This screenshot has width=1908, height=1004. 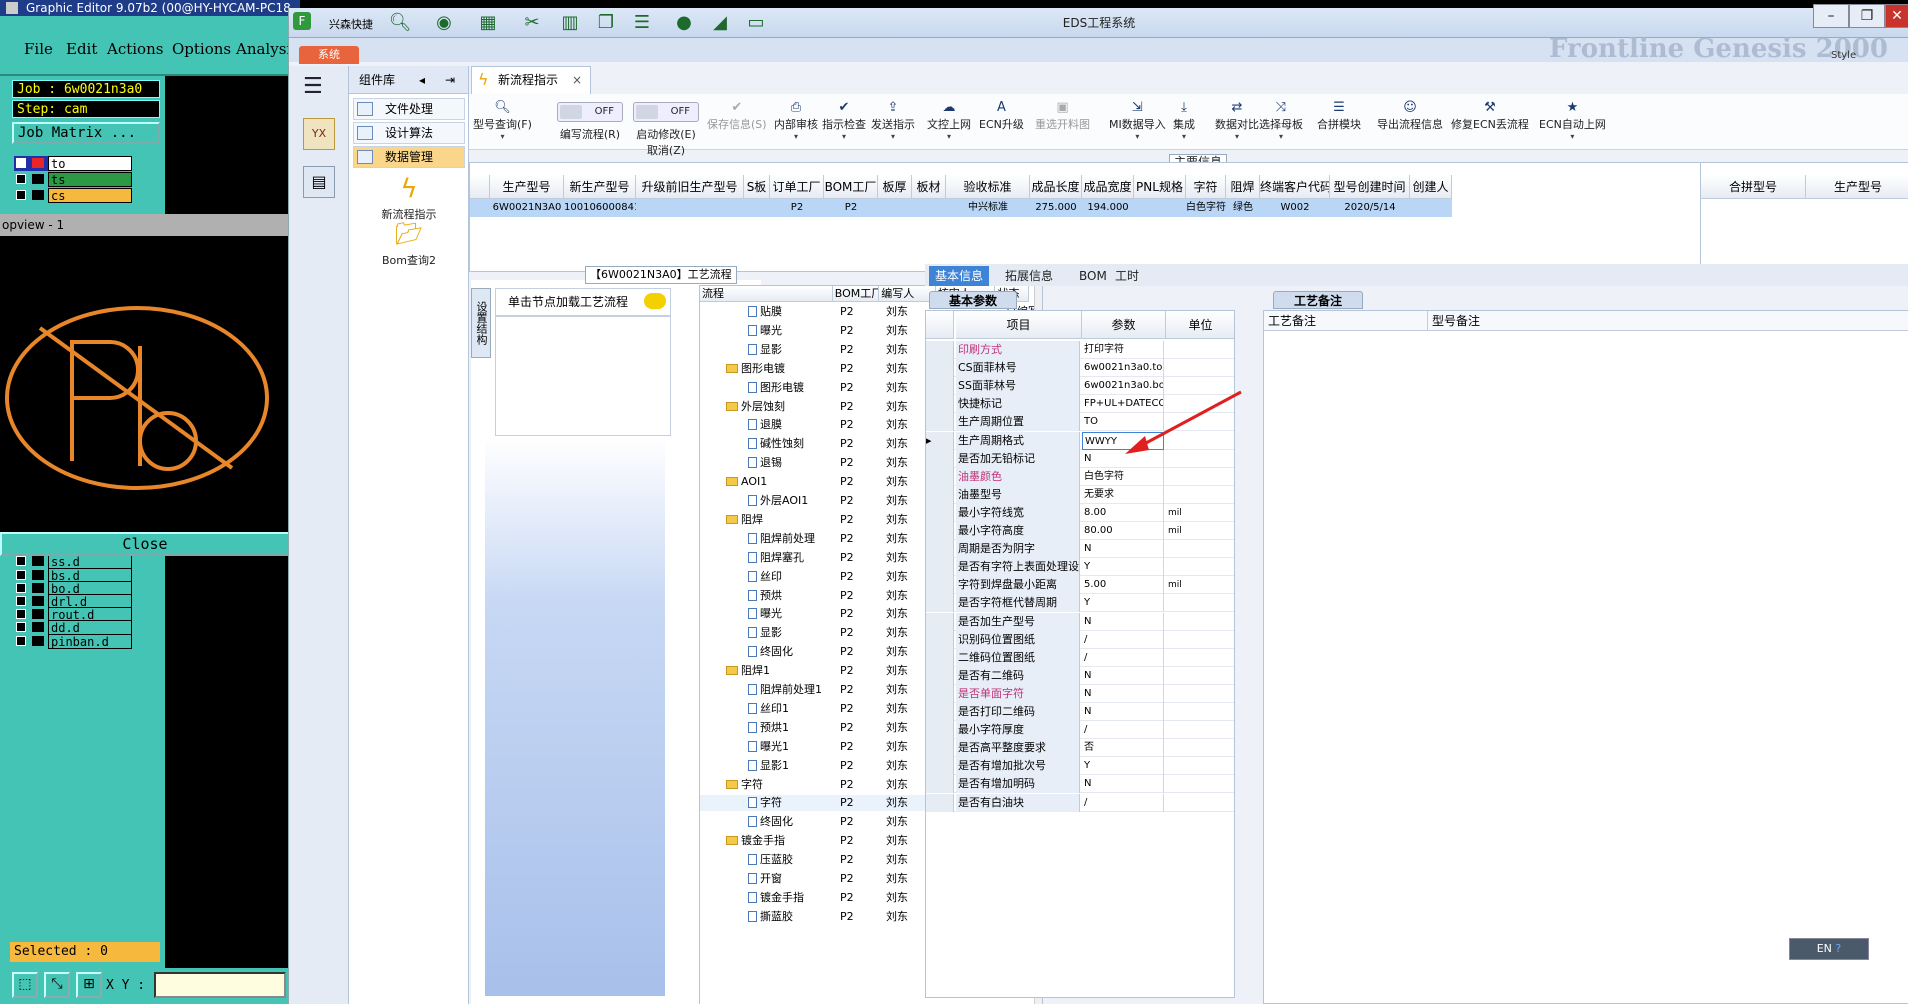 What do you see at coordinates (796, 424) in the screenshot?
I see `tree-node: 退膜` at bounding box center [796, 424].